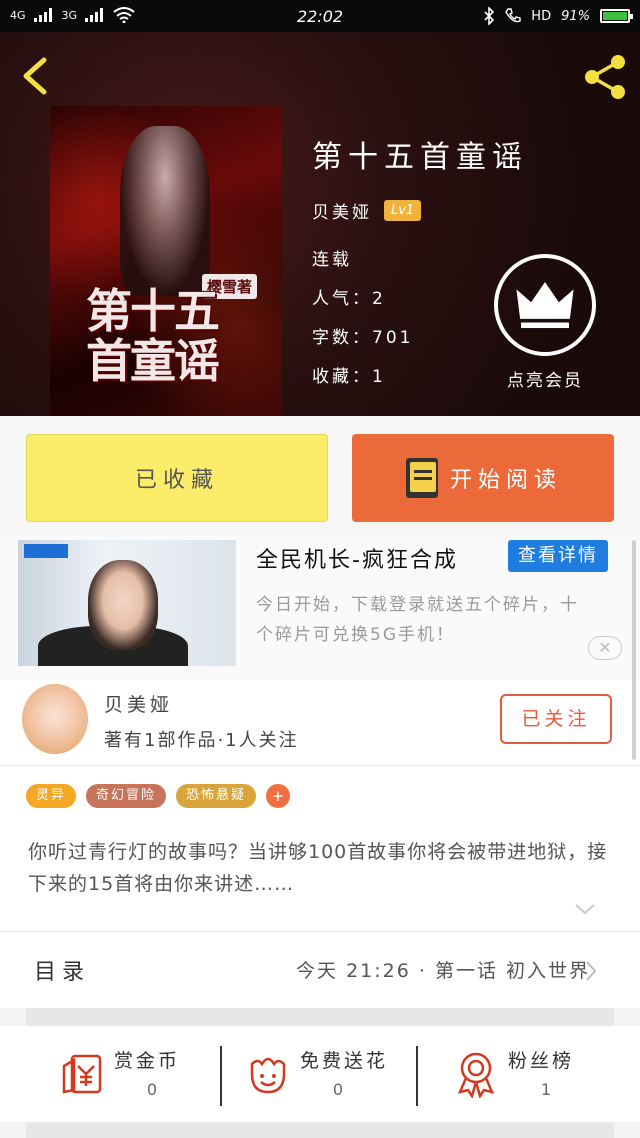 Image resolution: width=640 pixels, height=1138 pixels. I want to click on hd-label: HD, so click(541, 16).